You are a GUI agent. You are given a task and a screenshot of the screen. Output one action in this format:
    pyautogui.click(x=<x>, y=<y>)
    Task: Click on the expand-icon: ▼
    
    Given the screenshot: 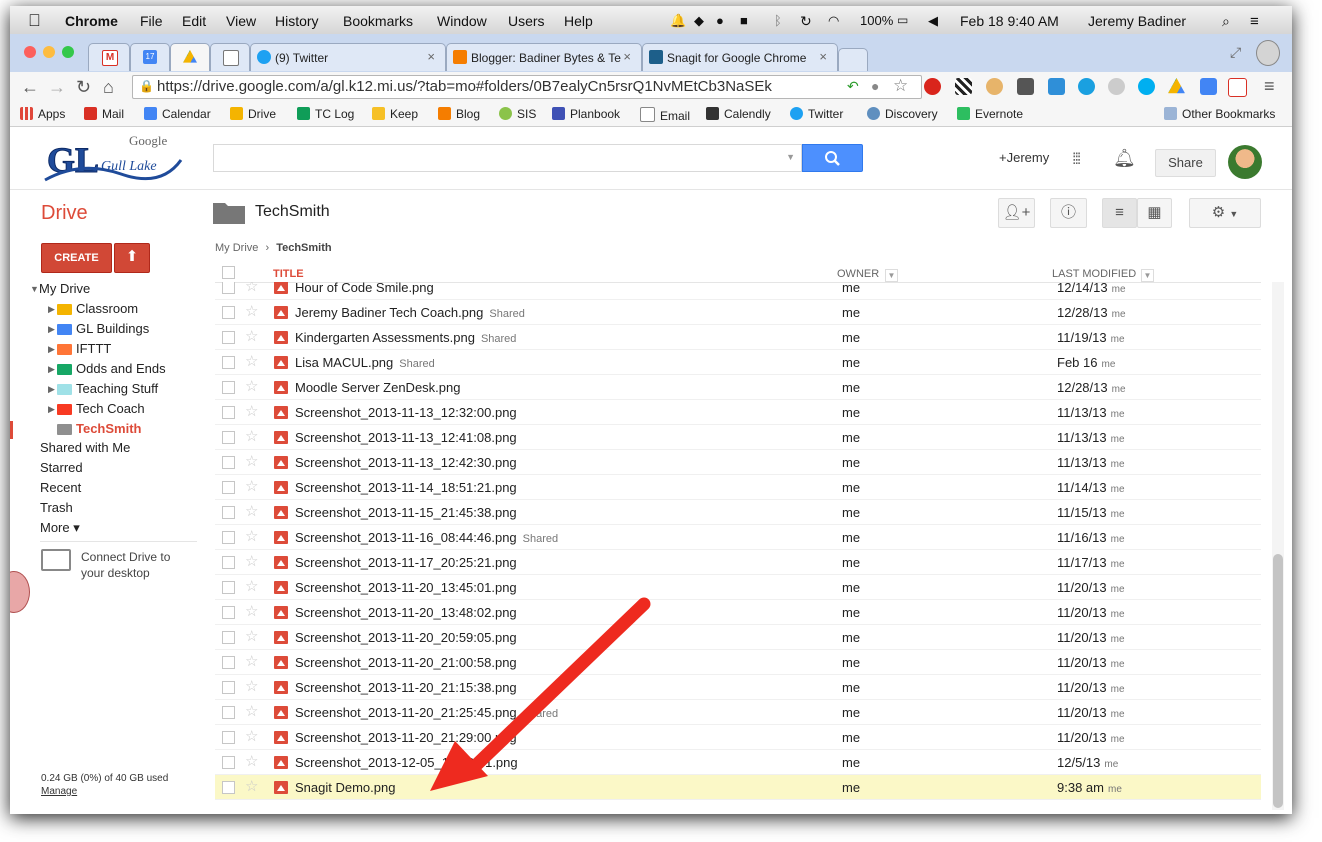 What is the action you would take?
    pyautogui.click(x=34, y=289)
    